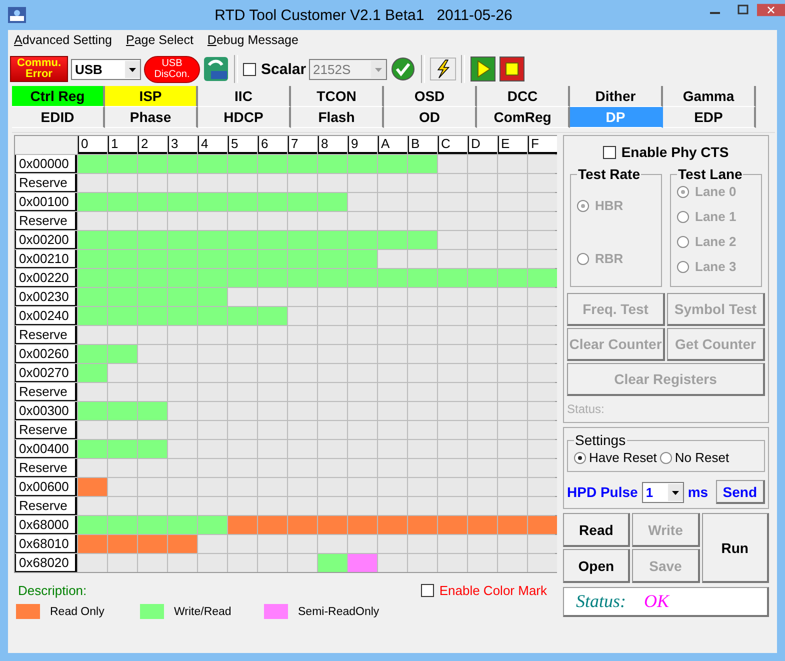 This screenshot has height=661, width=785. What do you see at coordinates (151, 96) in the screenshot?
I see `tab: ISP` at bounding box center [151, 96].